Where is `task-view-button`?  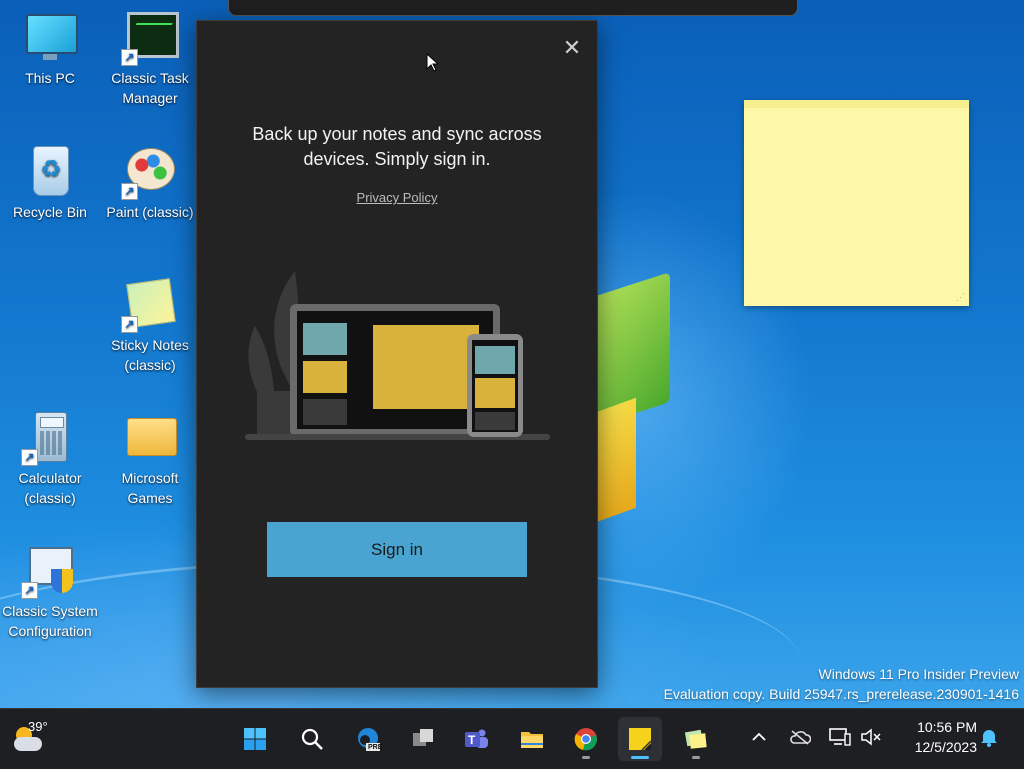
task-view-button is located at coordinates (423, 739).